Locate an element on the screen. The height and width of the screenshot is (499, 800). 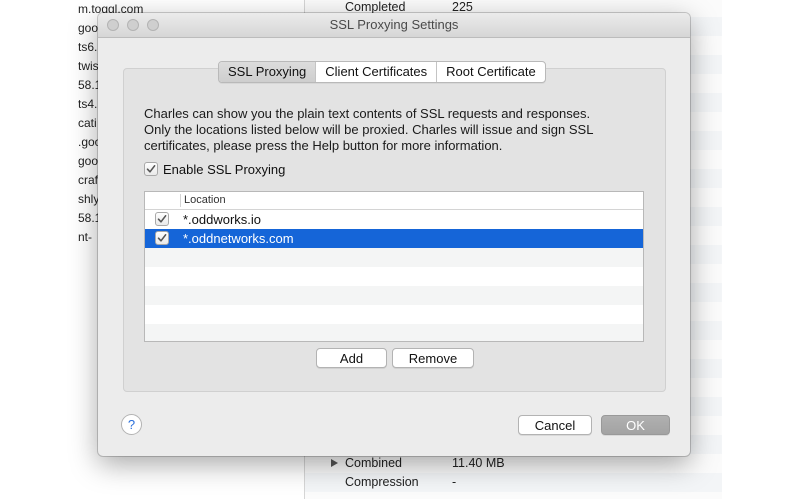
detail-row: Compression - is located at coordinates (513, 482).